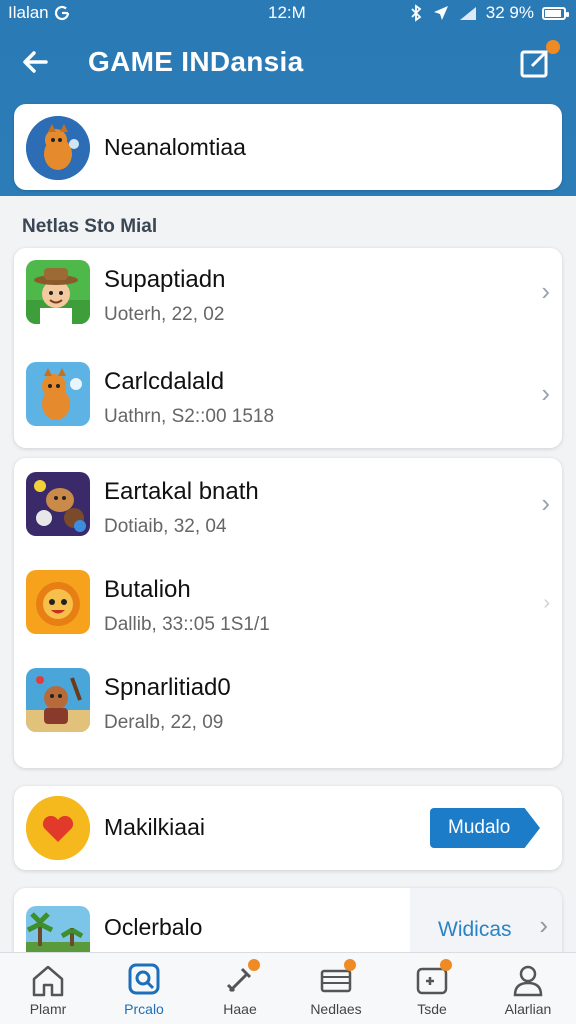 This screenshot has height=1024, width=576. Describe the element at coordinates (467, 13) in the screenshot. I see `signal-icon` at that location.